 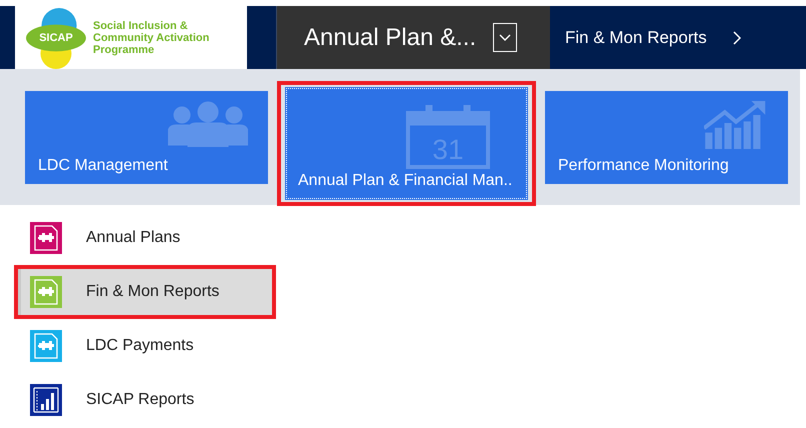 What do you see at coordinates (145, 238) in the screenshot?
I see `list-item: Annual Plans` at bounding box center [145, 238].